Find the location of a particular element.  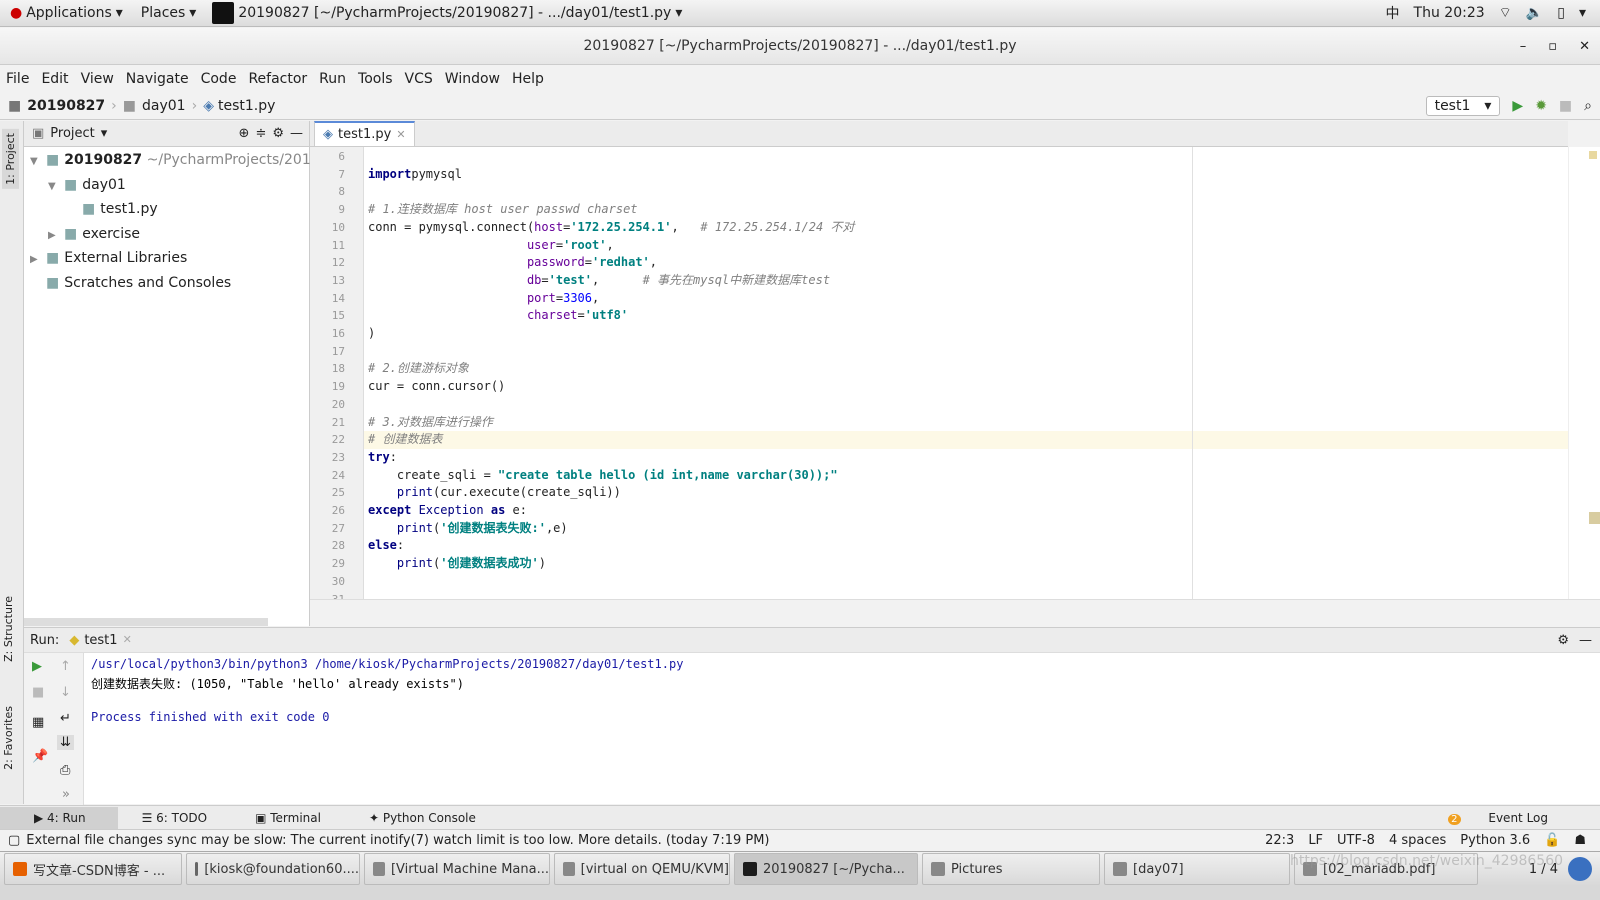

code-line: db='test', # 事先在mysql中新建数据库test is located at coordinates (599, 281).